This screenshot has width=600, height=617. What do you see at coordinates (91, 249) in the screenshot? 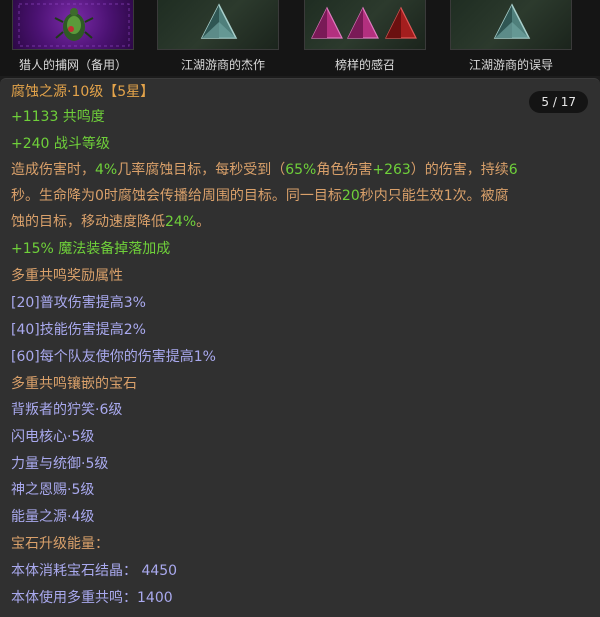
I see `stat-magic-find: +15% 魔法装备掉落加成` at bounding box center [91, 249].